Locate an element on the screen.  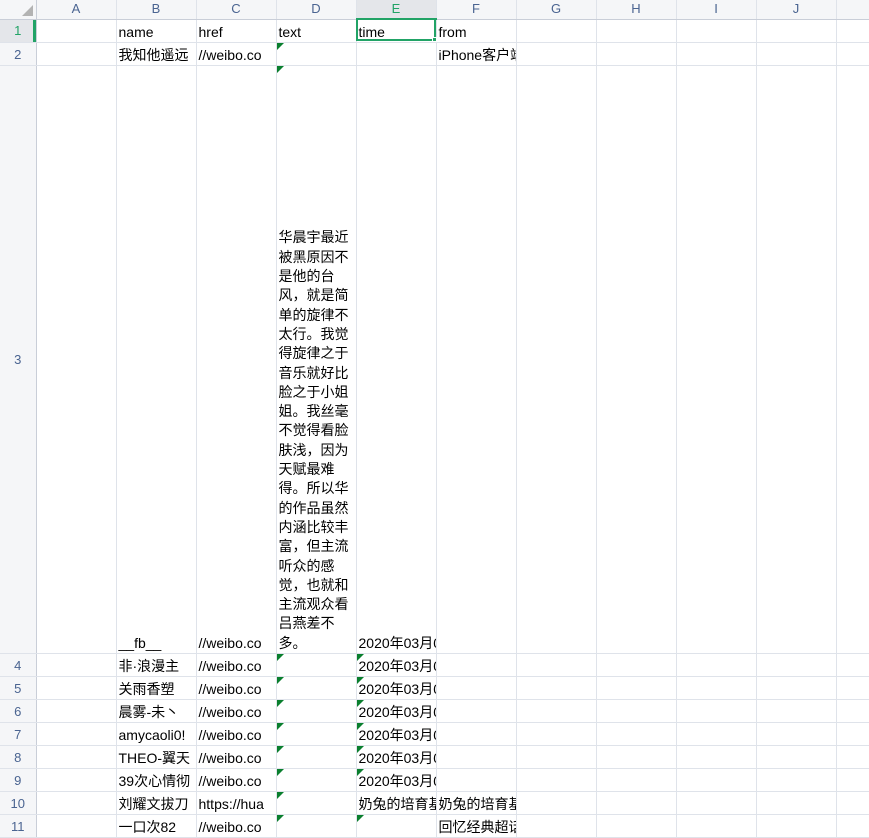
cell-b9: 39次心情彻 is located at coordinates (156, 780).